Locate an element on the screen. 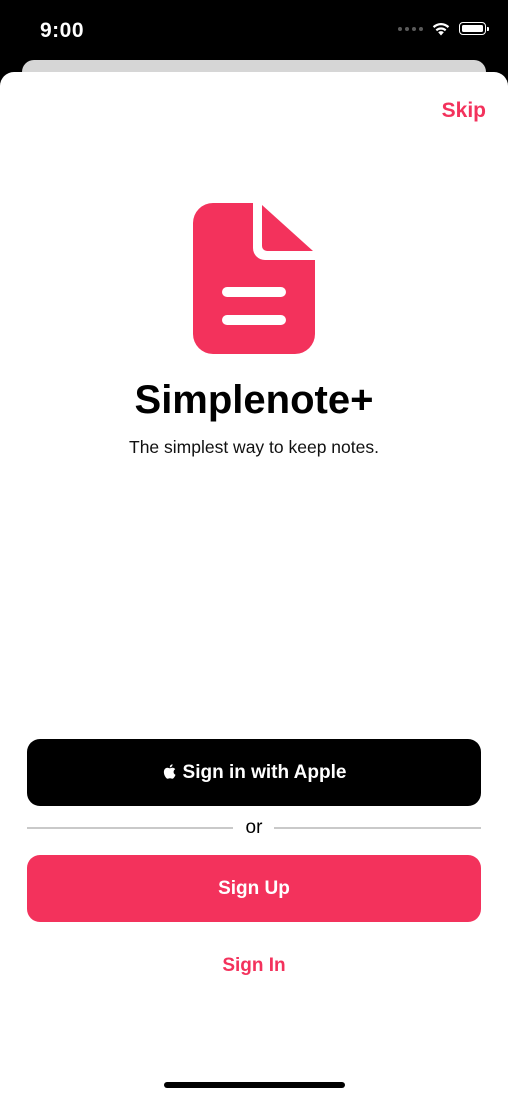 The height and width of the screenshot is (1100, 508). sign-up-label: Sign Up is located at coordinates (254, 888).